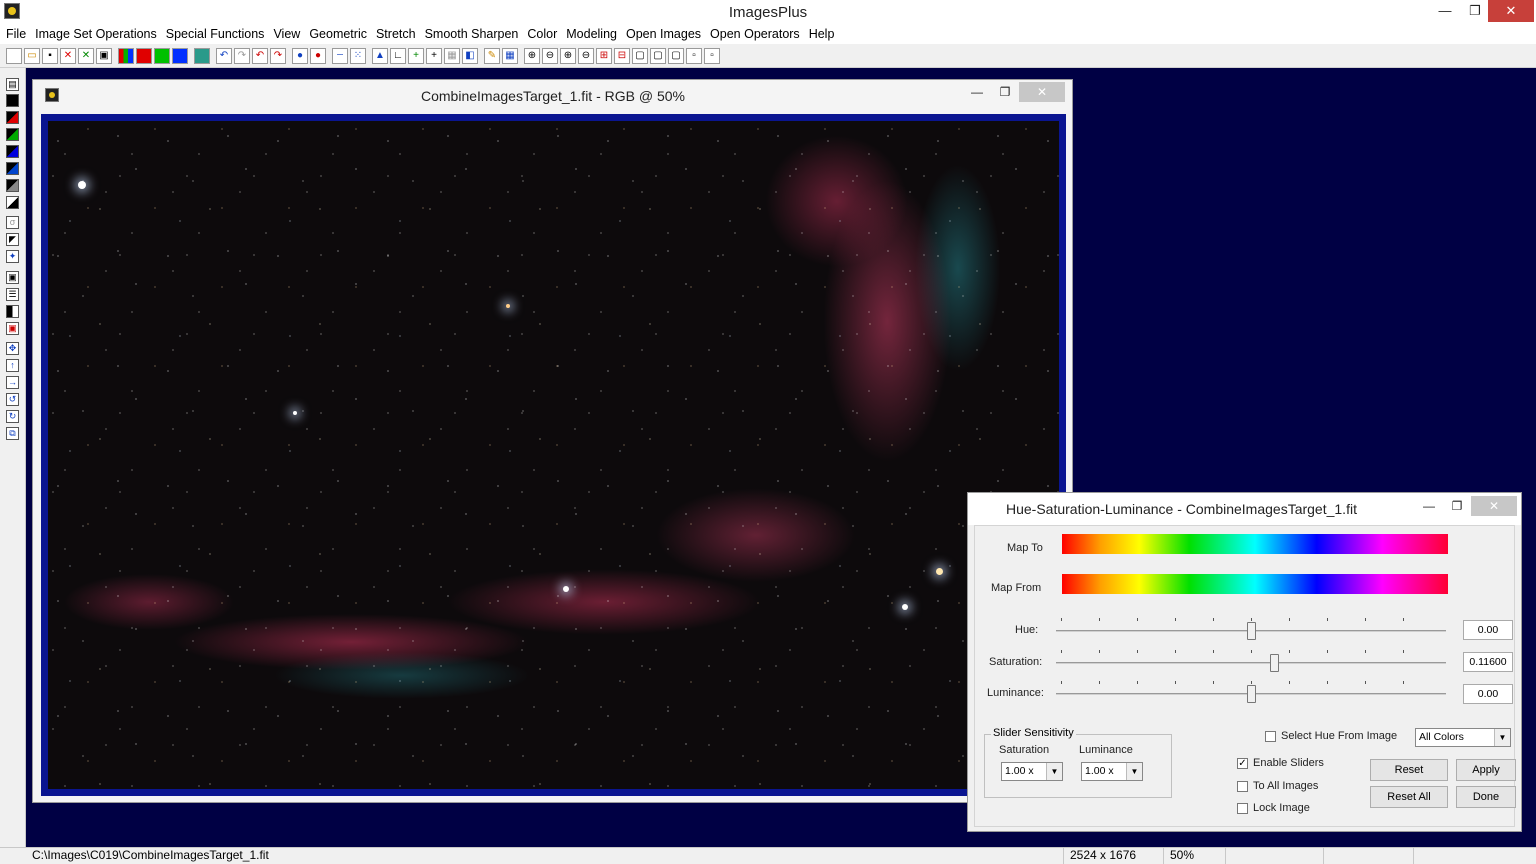  Describe the element at coordinates (510, 55) in the screenshot. I see `calculator-icon: ▦` at that location.